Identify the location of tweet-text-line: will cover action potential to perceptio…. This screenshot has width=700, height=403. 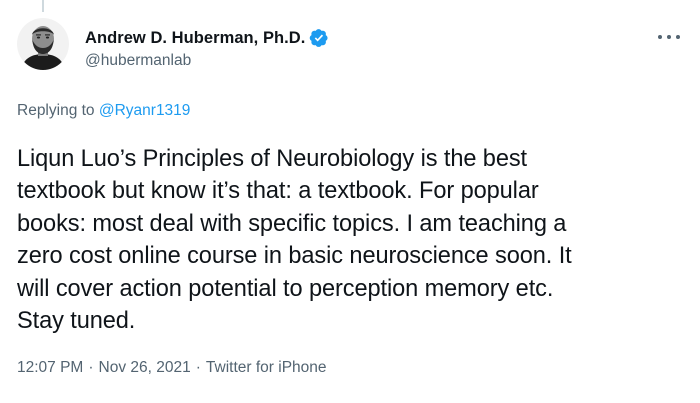
(285, 288).